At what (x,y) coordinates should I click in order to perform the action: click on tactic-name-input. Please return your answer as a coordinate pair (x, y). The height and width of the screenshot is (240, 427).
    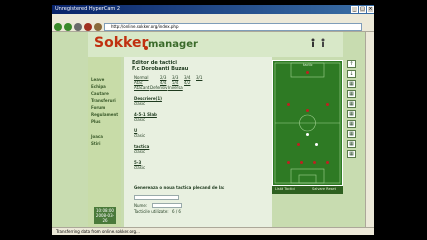
    Looking at the image, I should click on (167, 205).